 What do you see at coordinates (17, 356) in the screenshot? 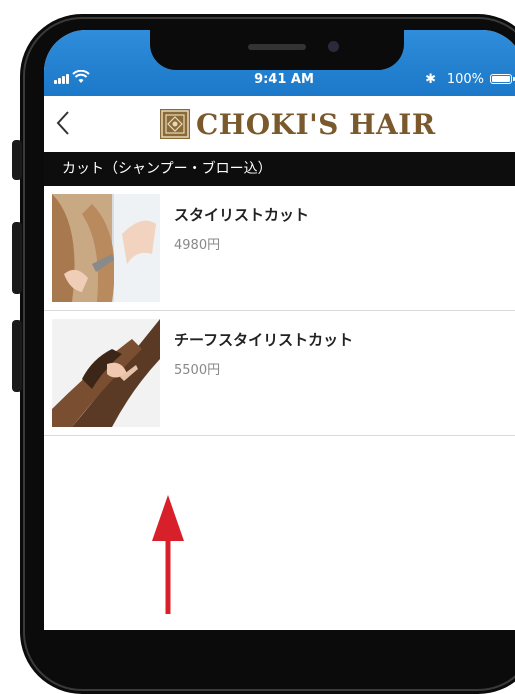
I see `volume-down-button` at bounding box center [17, 356].